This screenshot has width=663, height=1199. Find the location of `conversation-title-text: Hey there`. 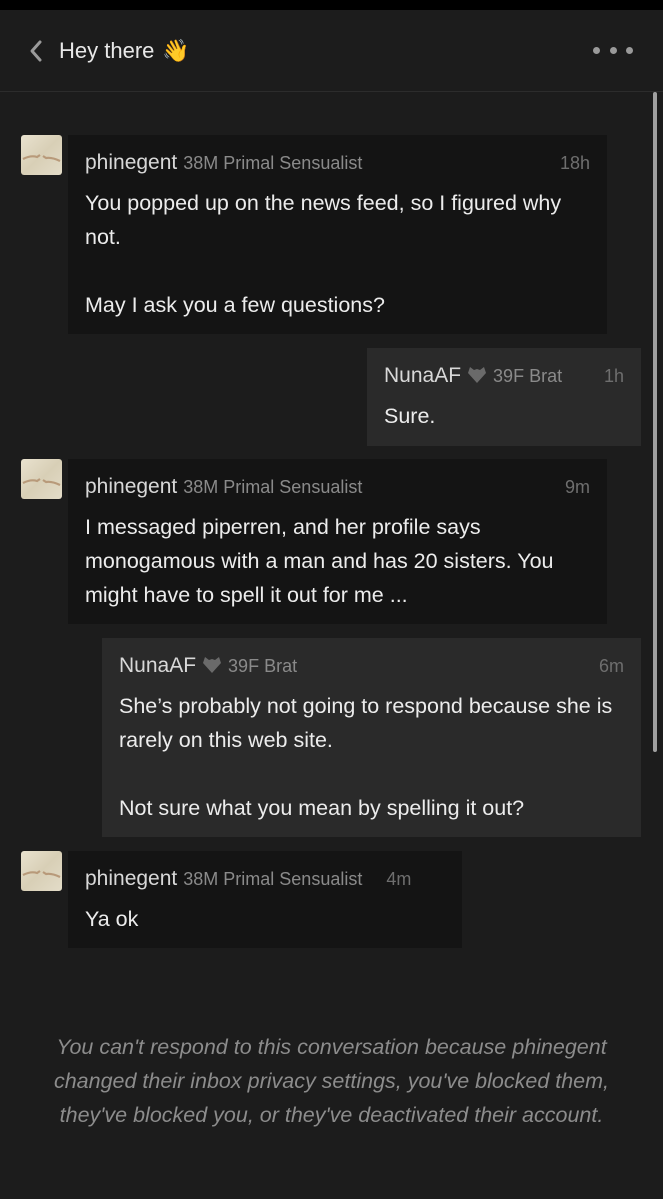

conversation-title-text: Hey there is located at coordinates (107, 50).